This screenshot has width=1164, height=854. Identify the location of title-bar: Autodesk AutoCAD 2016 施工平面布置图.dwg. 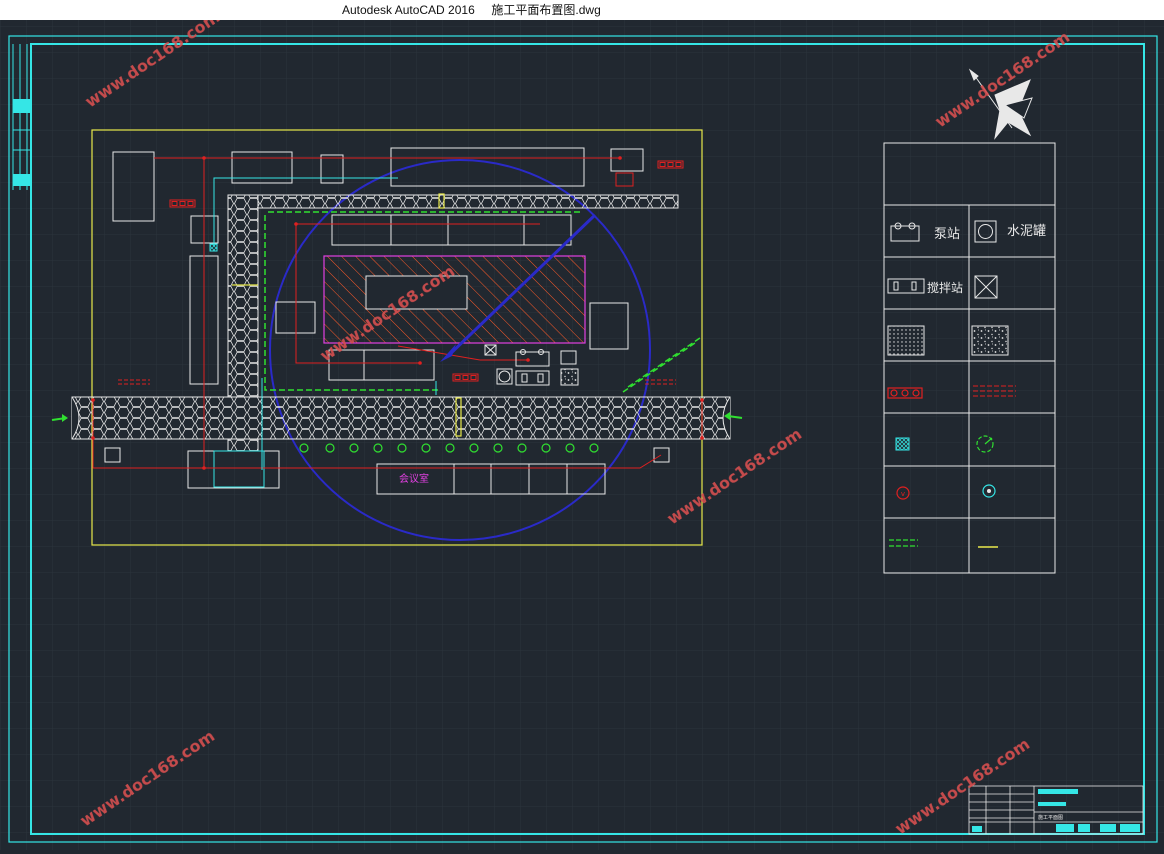
(582, 10).